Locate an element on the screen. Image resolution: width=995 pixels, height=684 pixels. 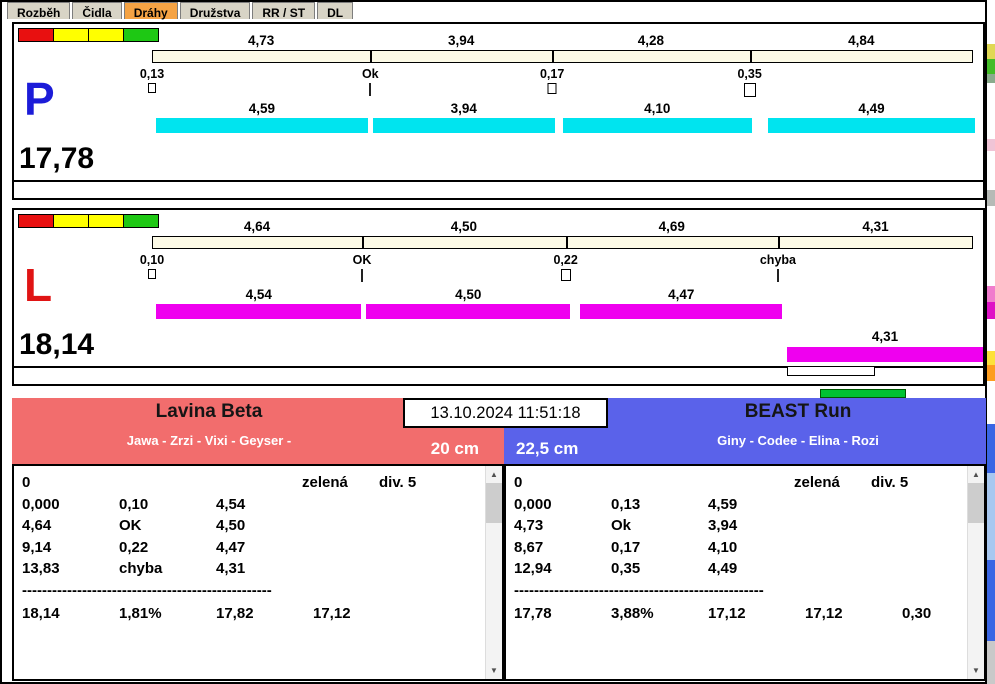
result-cell: 4,54 is located at coordinates (231, 504).